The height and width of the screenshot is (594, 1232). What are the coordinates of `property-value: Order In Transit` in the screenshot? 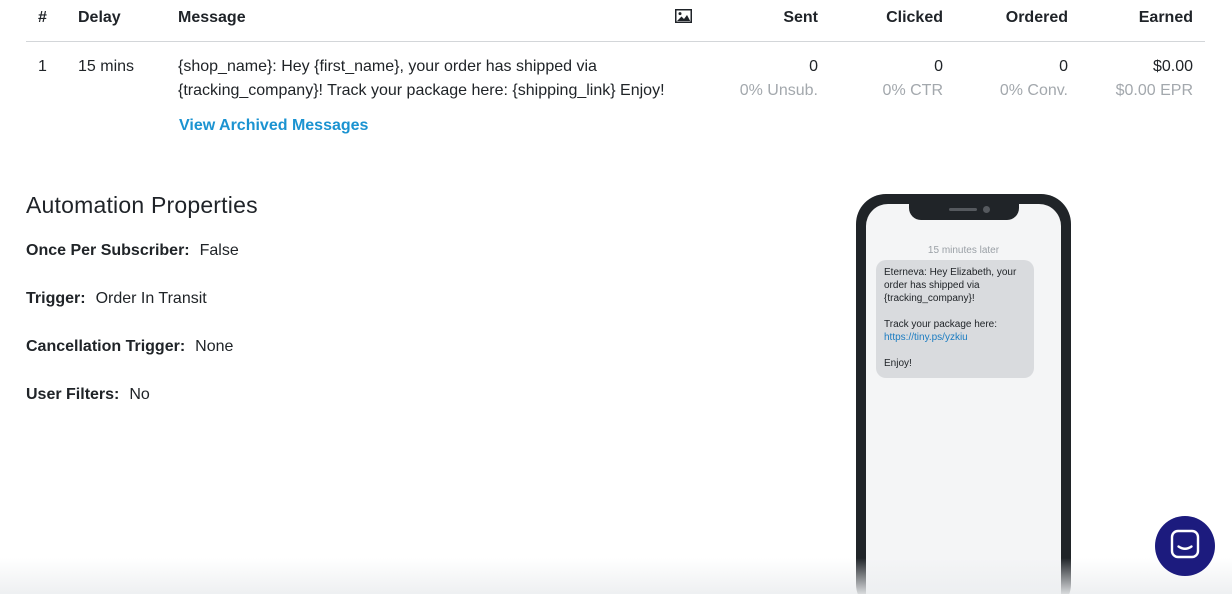 It's located at (151, 298).